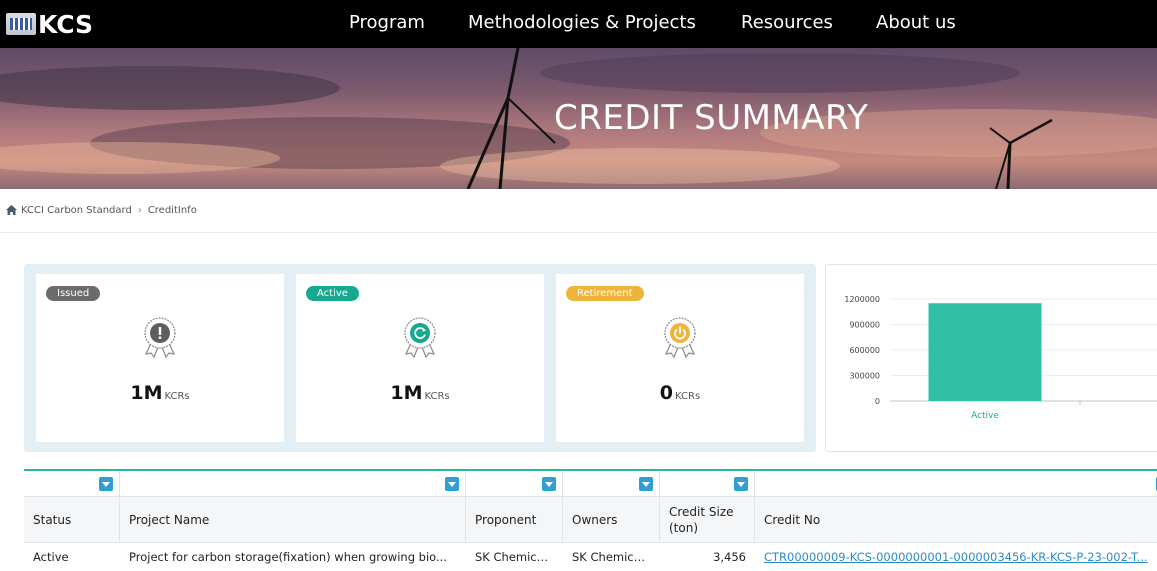  What do you see at coordinates (76, 210) in the screenshot?
I see `breadcrumb-item-home: KCCI Carbon Standard` at bounding box center [76, 210].